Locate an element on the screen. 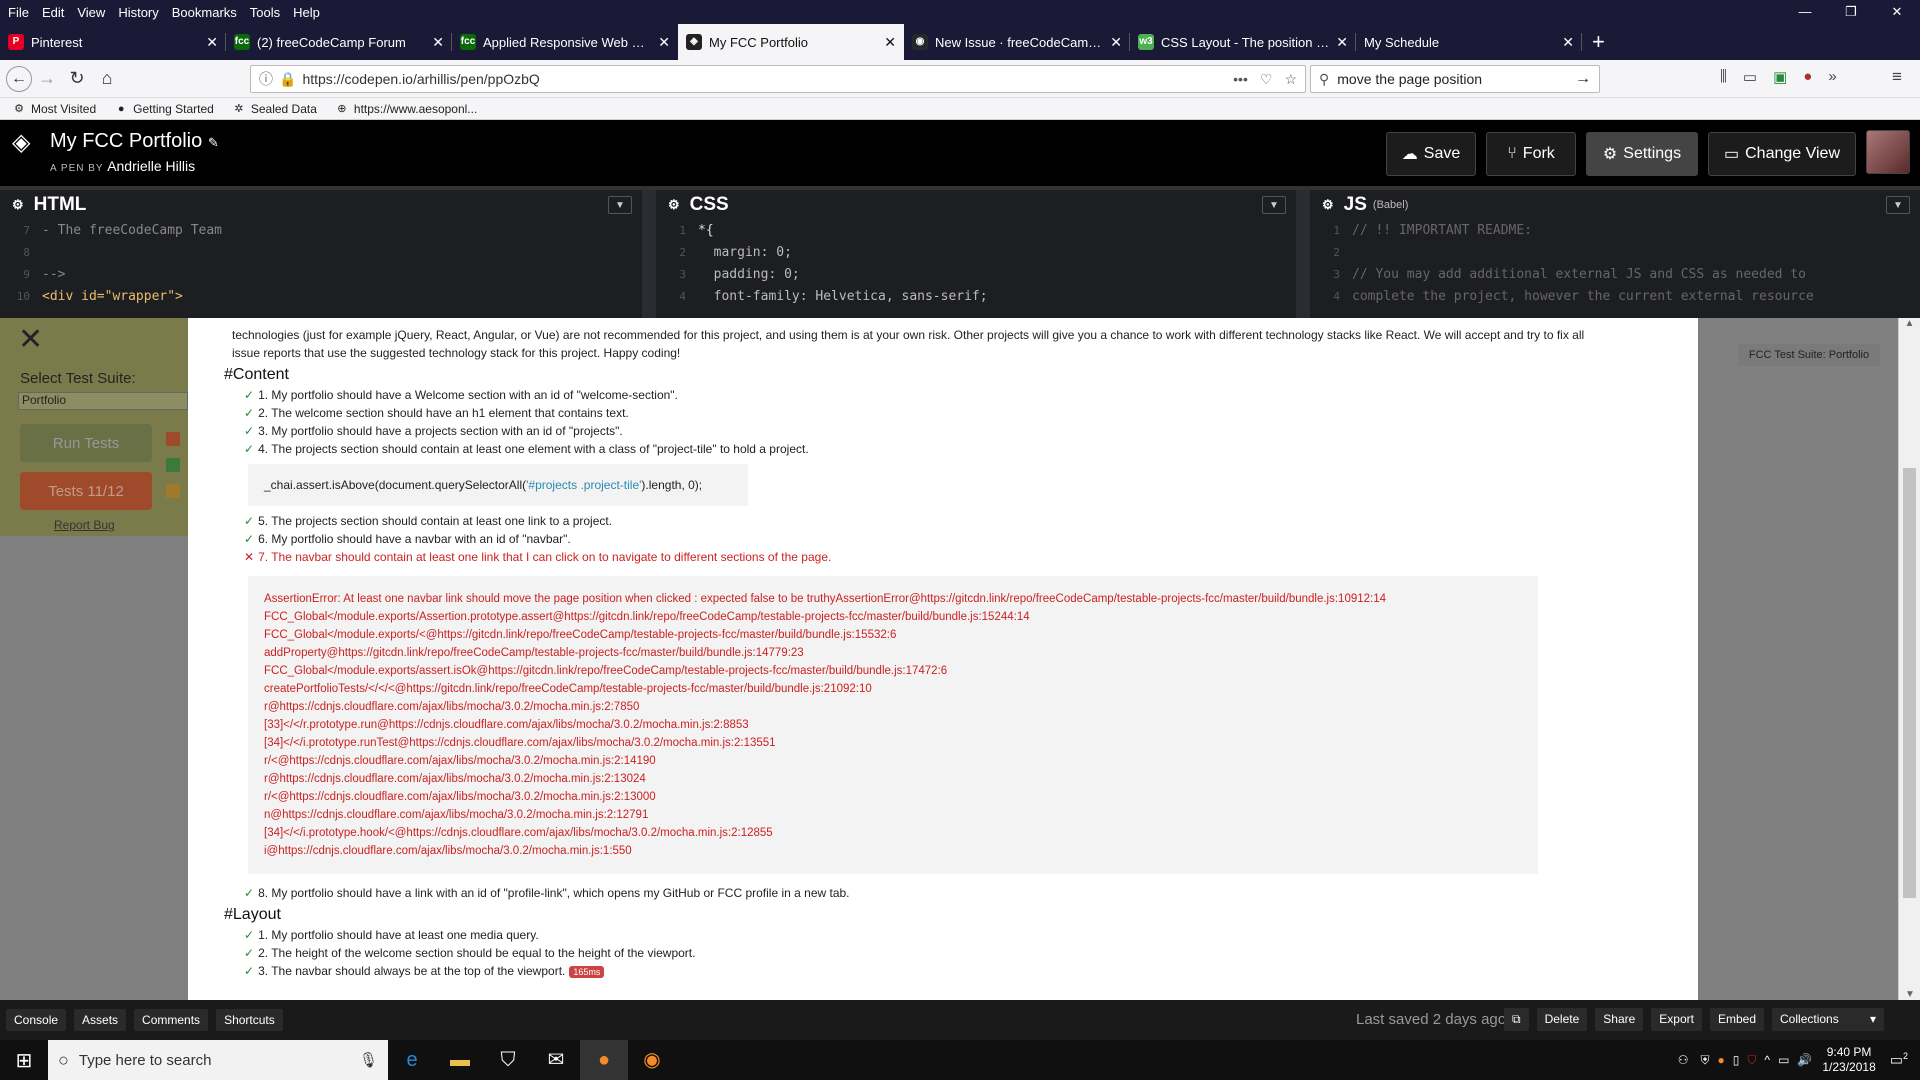  people-icon: ⚇ is located at coordinates (1683, 1060).